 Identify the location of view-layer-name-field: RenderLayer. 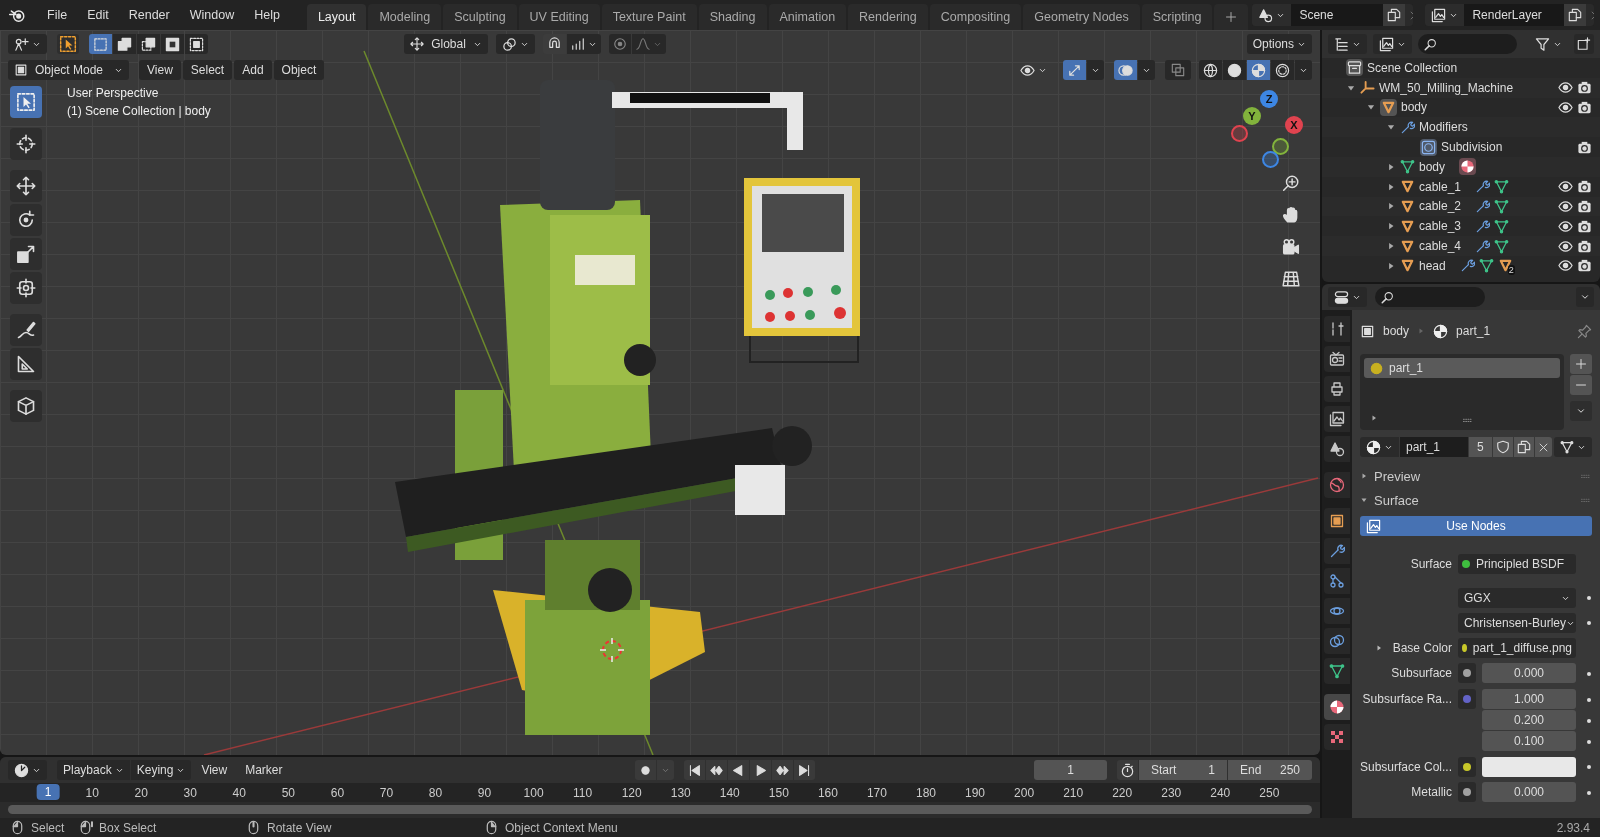
(1514, 15).